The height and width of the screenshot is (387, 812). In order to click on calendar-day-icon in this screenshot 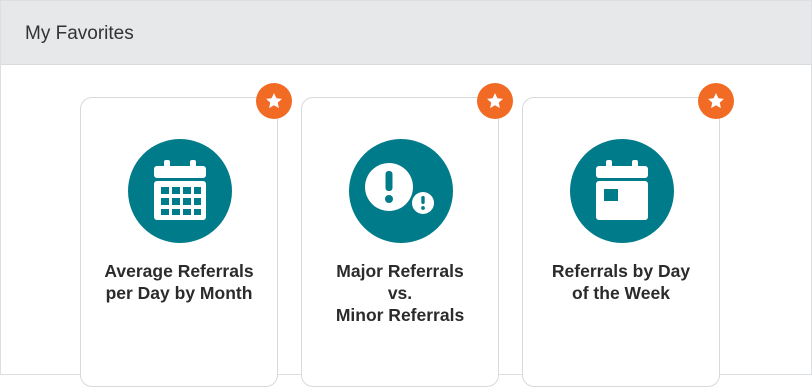, I will do `click(622, 191)`.